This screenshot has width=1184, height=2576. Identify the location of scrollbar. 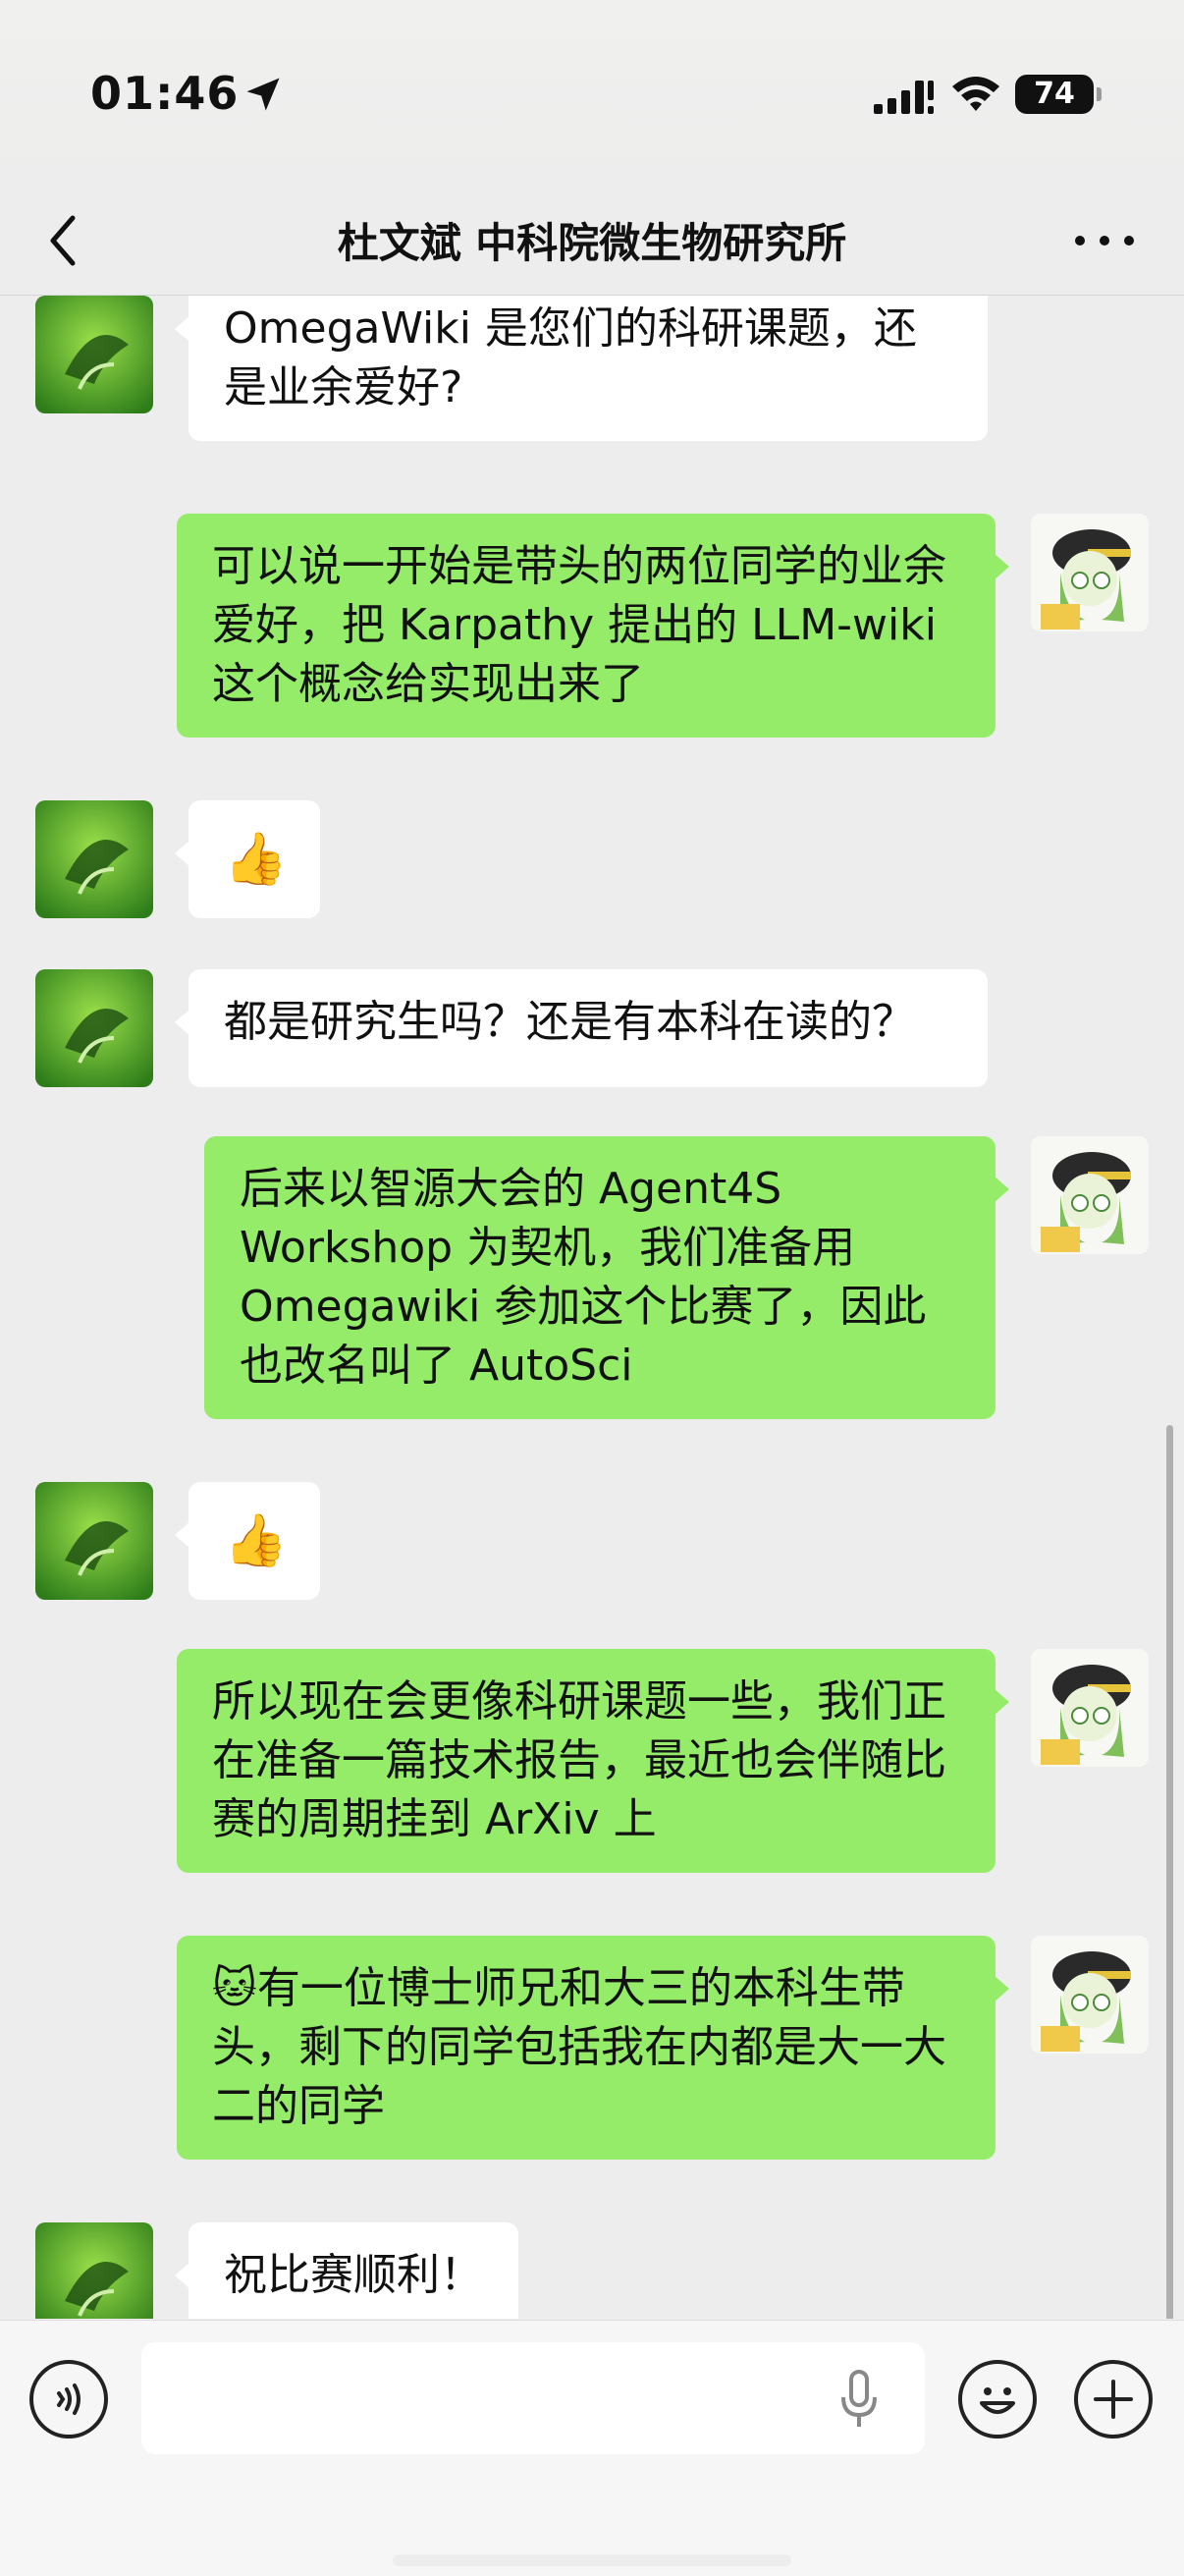
(1169, 1872).